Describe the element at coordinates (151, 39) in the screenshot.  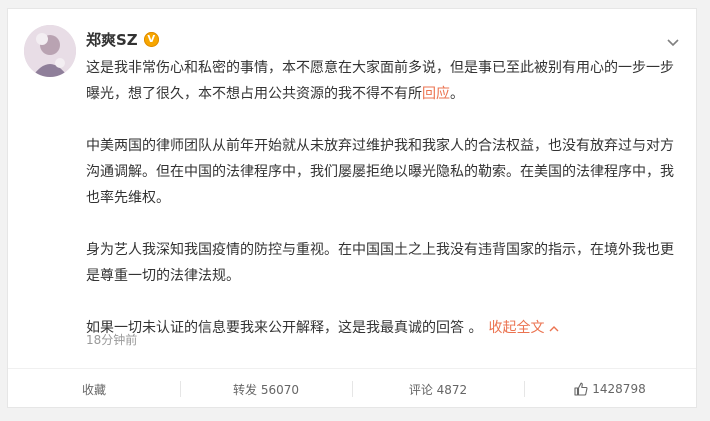
I see `vip-badge-icon: V` at that location.